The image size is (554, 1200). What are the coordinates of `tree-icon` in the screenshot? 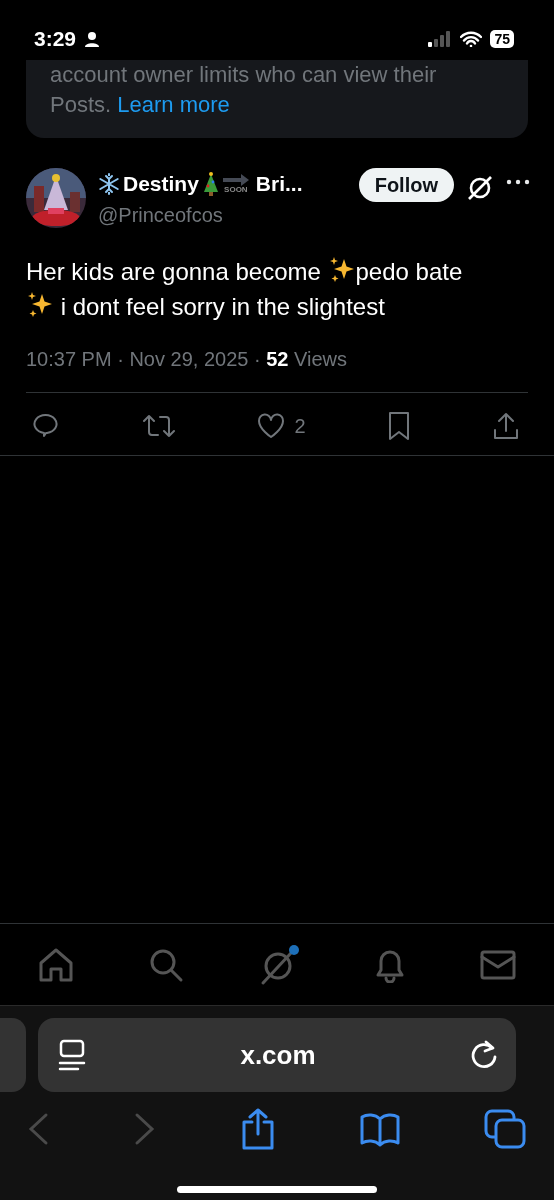 It's located at (210, 183).